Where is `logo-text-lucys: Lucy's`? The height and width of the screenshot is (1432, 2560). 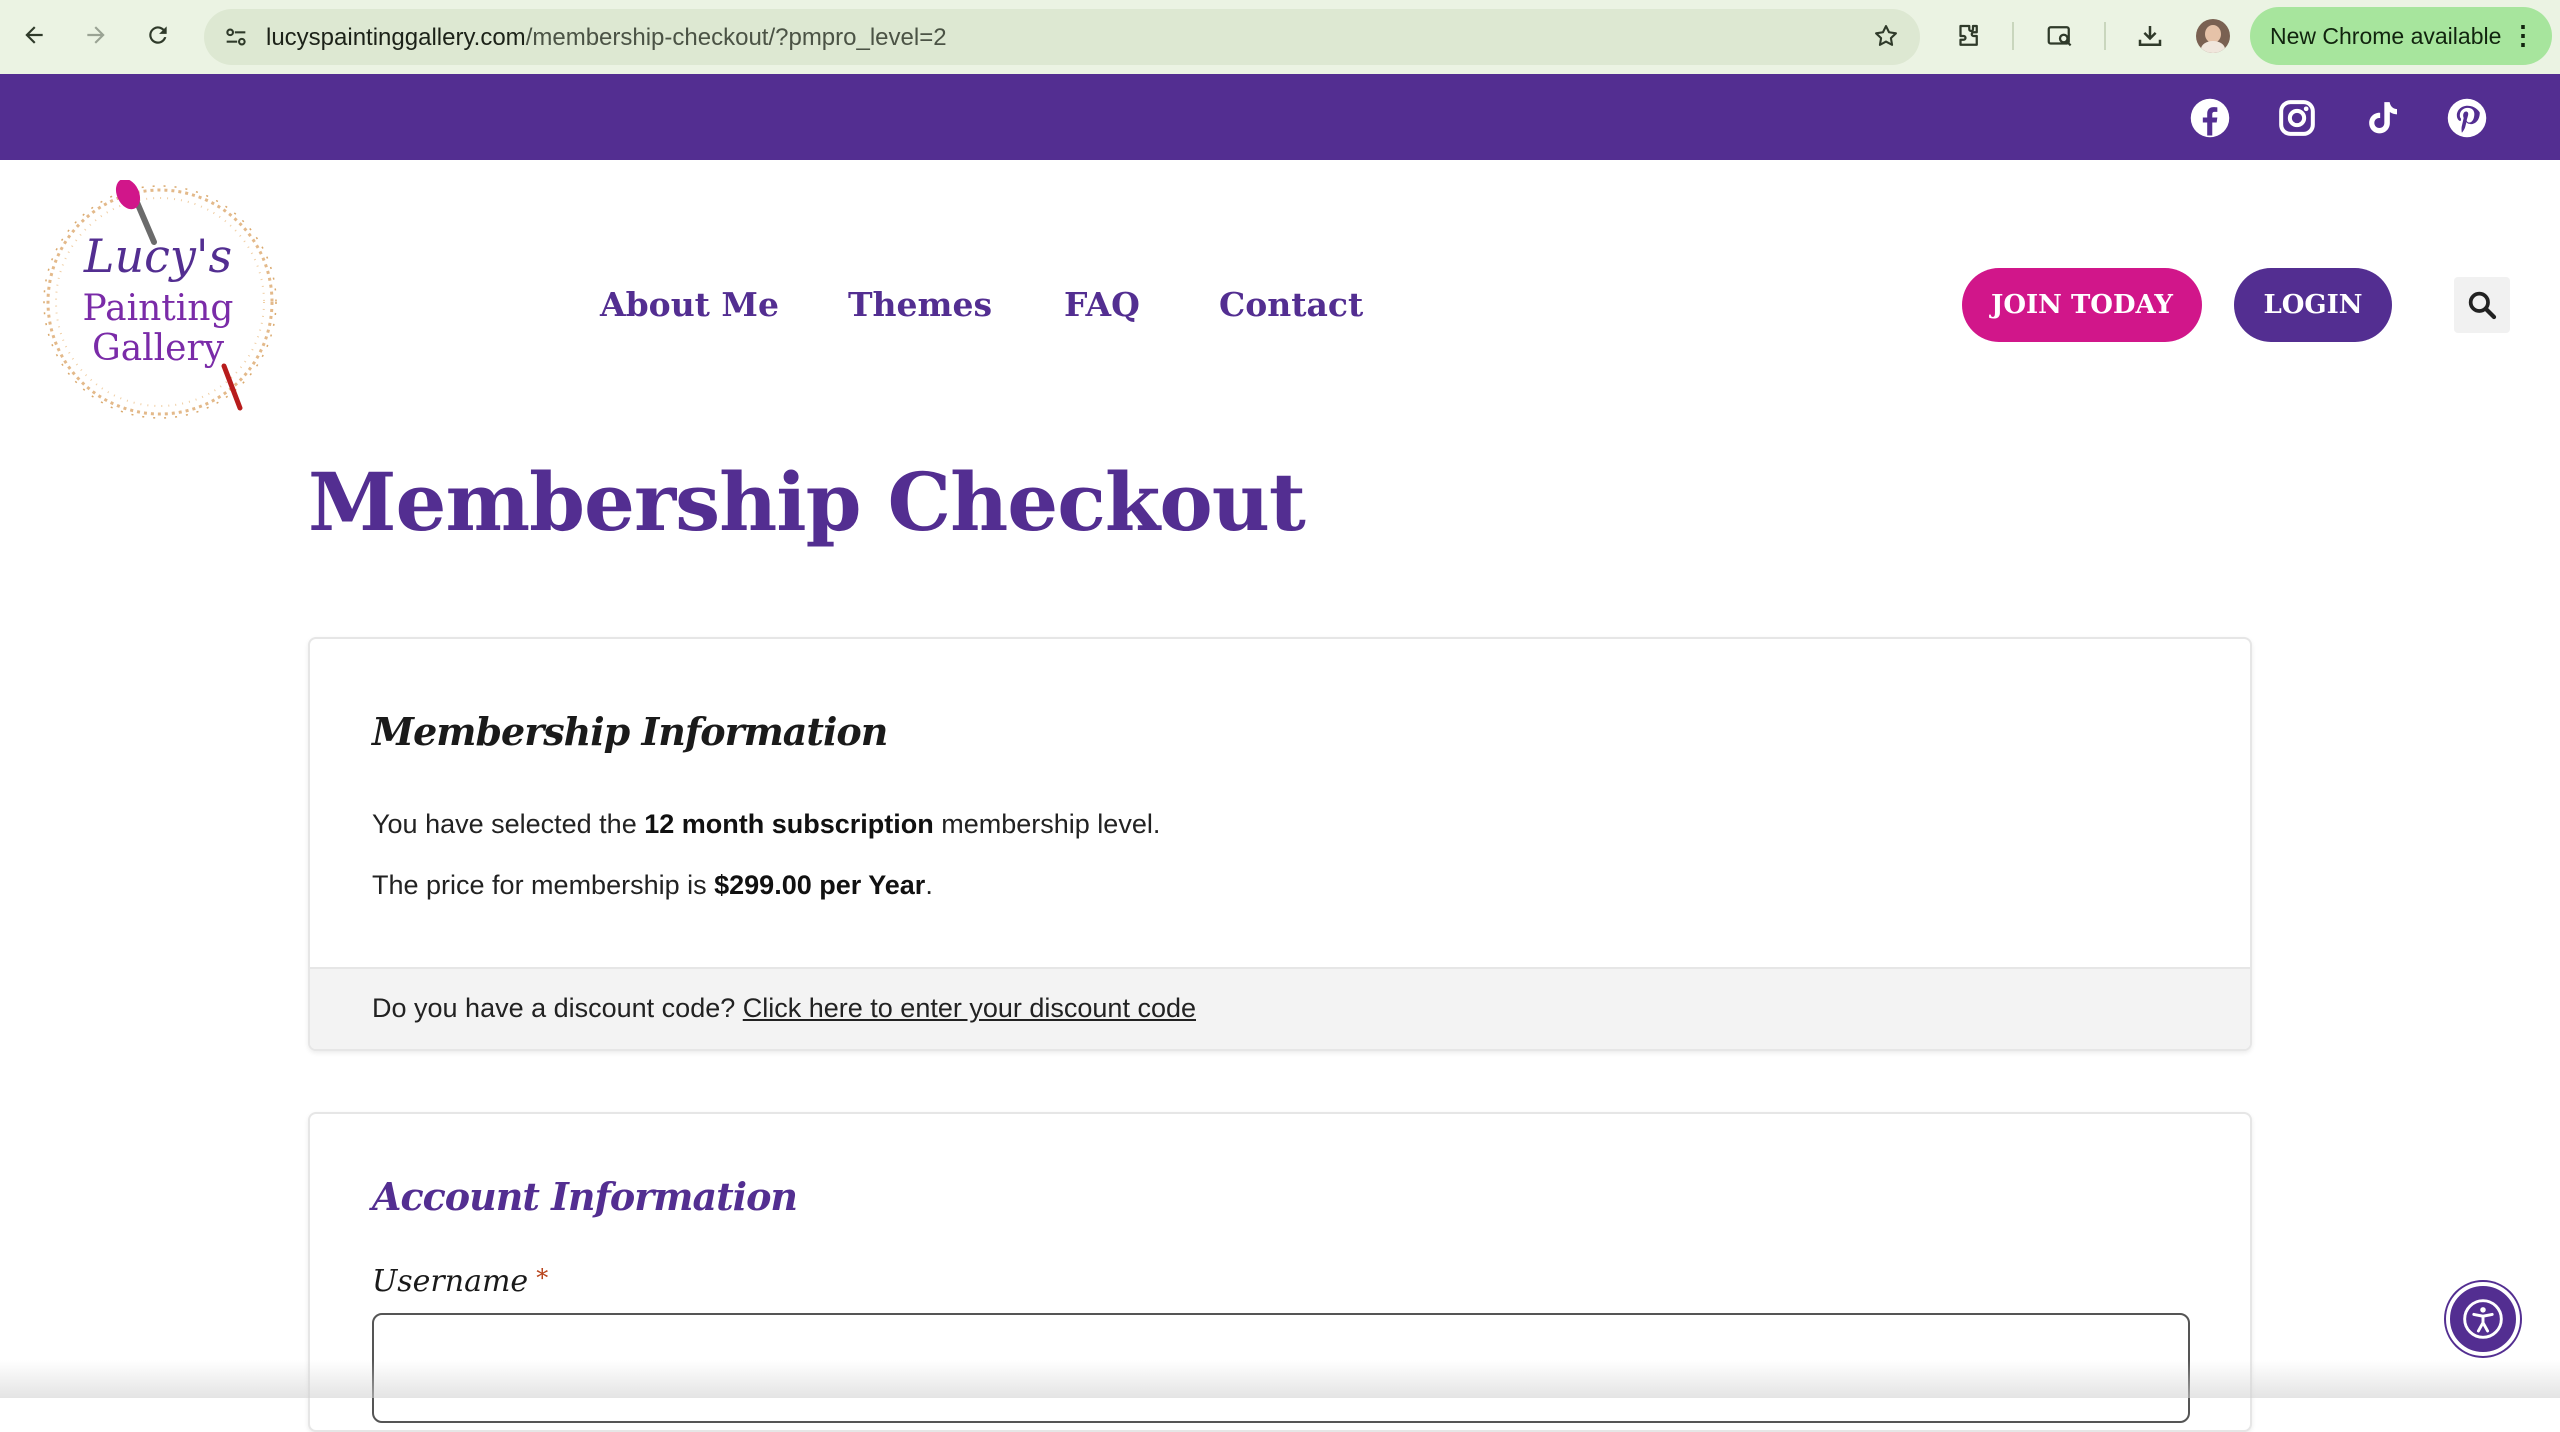 logo-text-lucys: Lucy's is located at coordinates (157, 256).